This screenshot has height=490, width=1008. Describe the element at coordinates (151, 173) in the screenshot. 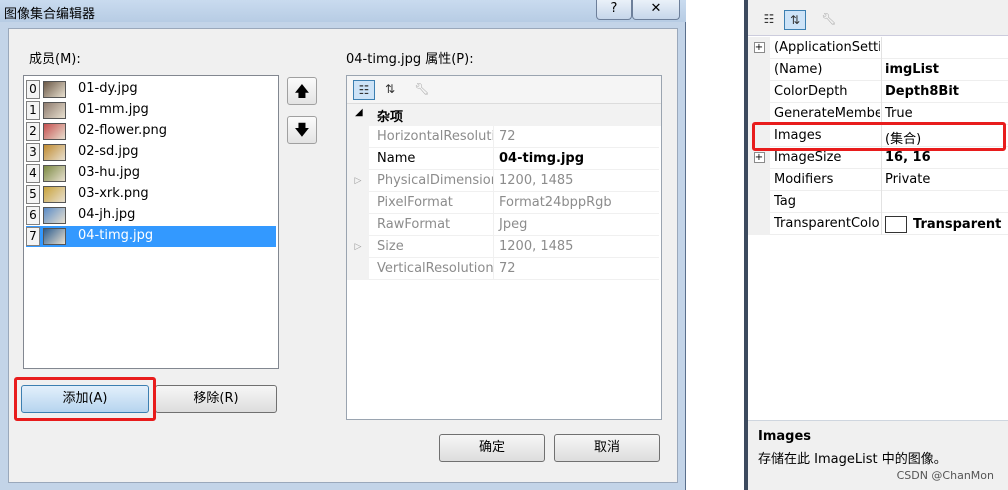

I see `member-list-item: 4 03-hu.jpg` at that location.